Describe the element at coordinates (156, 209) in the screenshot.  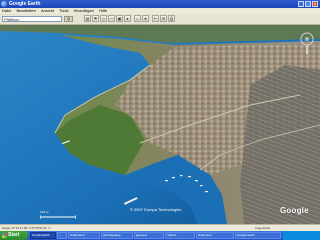
I see `imagery-copyright: © 2007 Europa Technologies` at that location.